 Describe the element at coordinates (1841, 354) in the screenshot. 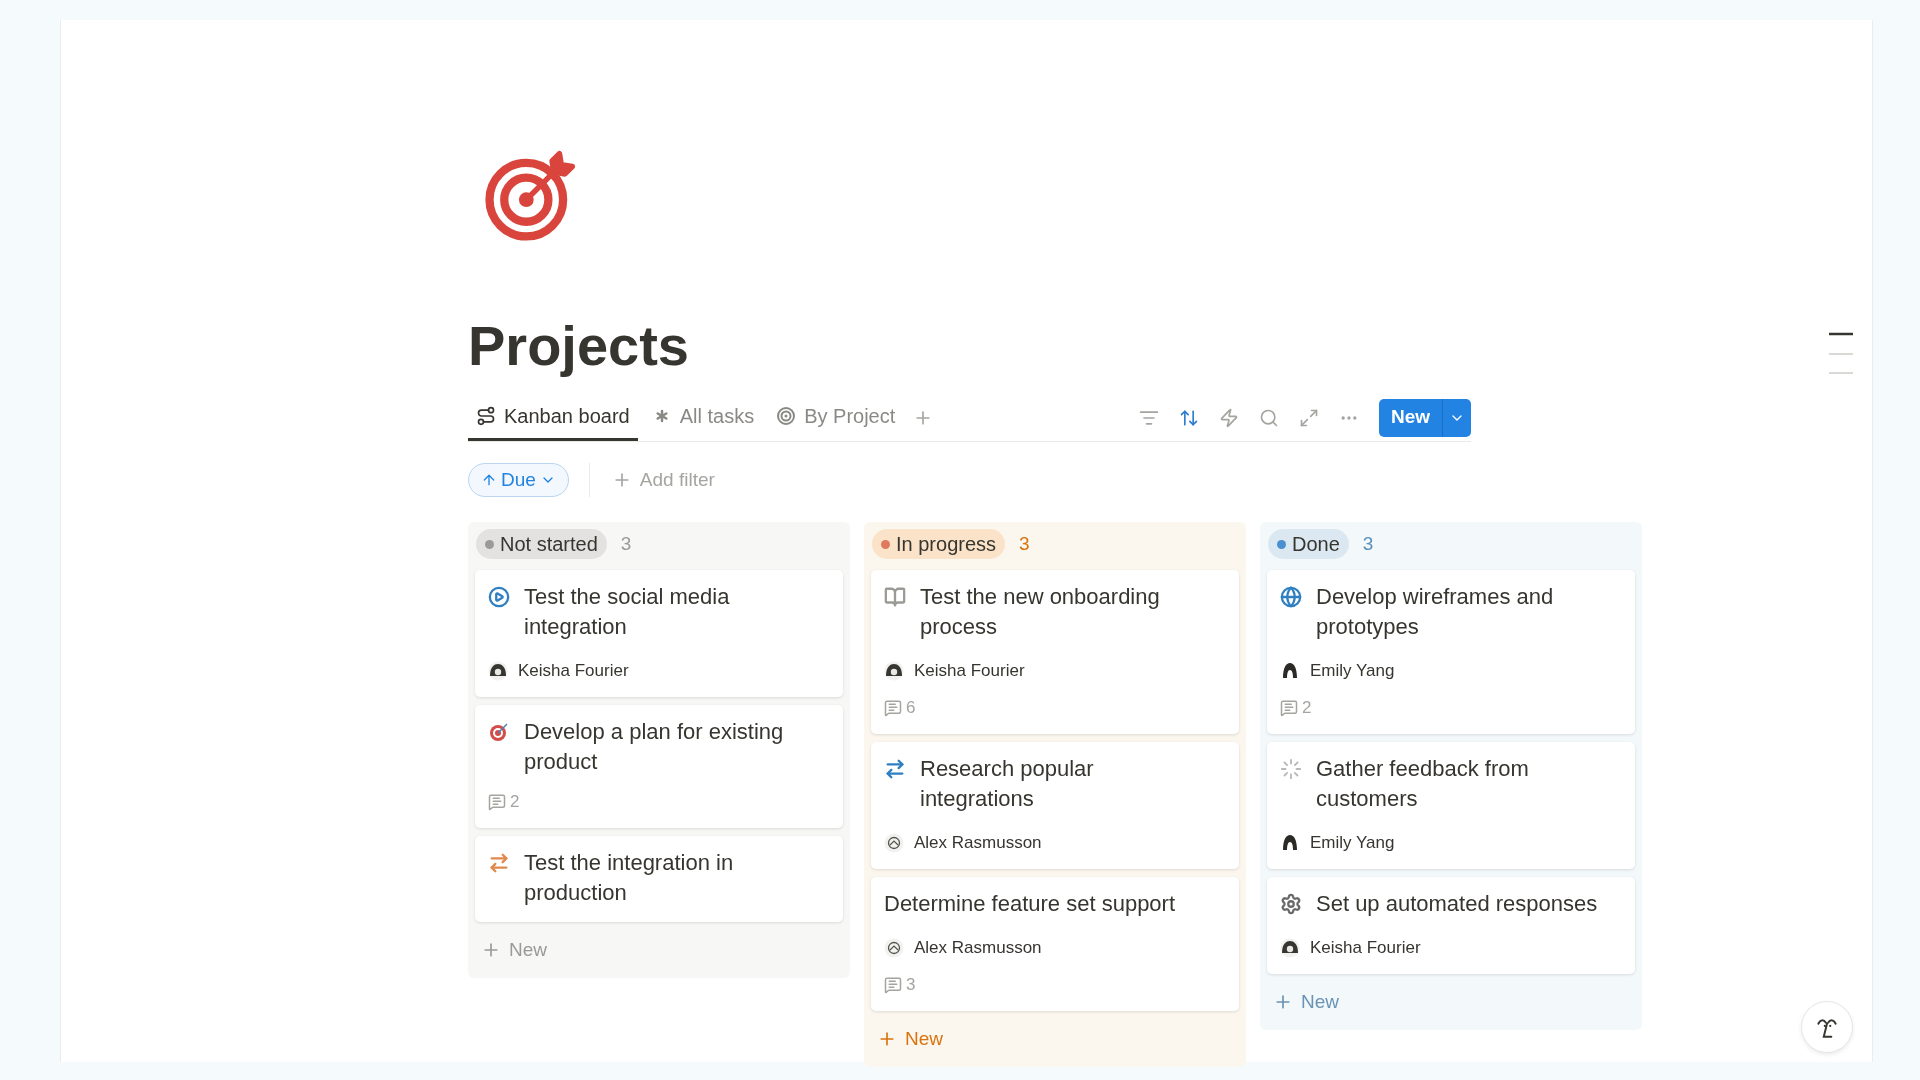

I see `outline-lines-drawing` at that location.